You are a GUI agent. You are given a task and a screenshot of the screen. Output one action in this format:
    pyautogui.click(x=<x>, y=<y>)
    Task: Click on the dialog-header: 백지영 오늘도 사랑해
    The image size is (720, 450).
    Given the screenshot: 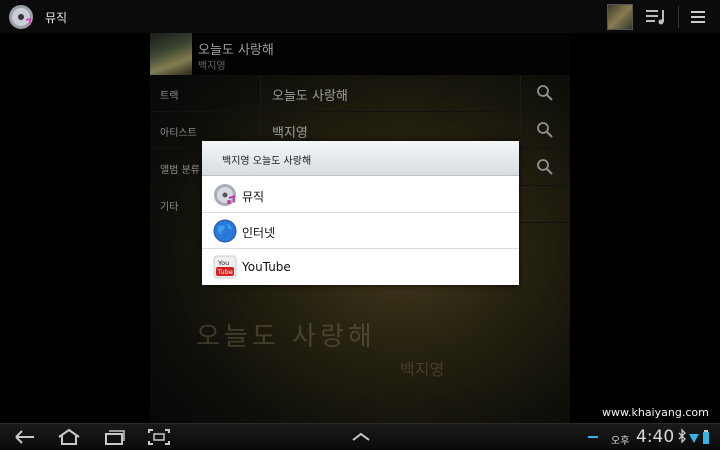 What is the action you would take?
    pyautogui.click(x=360, y=158)
    